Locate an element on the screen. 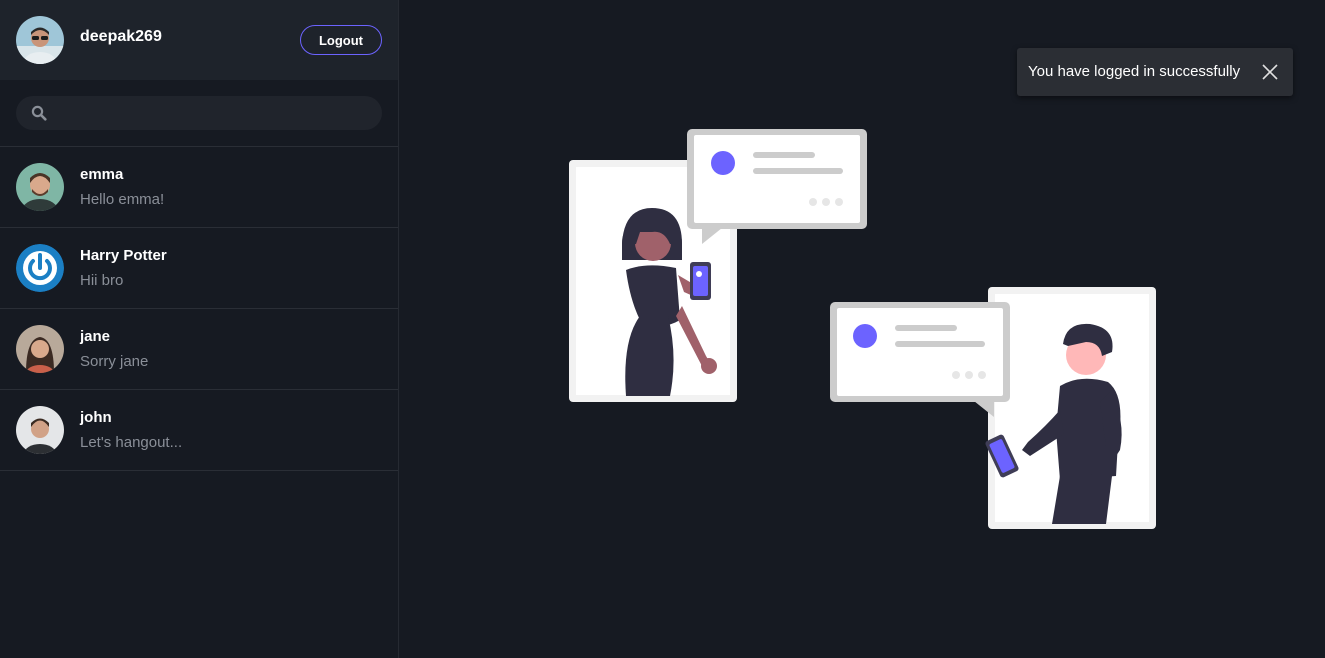  contact-last-message: Sorry jane is located at coordinates (114, 361).